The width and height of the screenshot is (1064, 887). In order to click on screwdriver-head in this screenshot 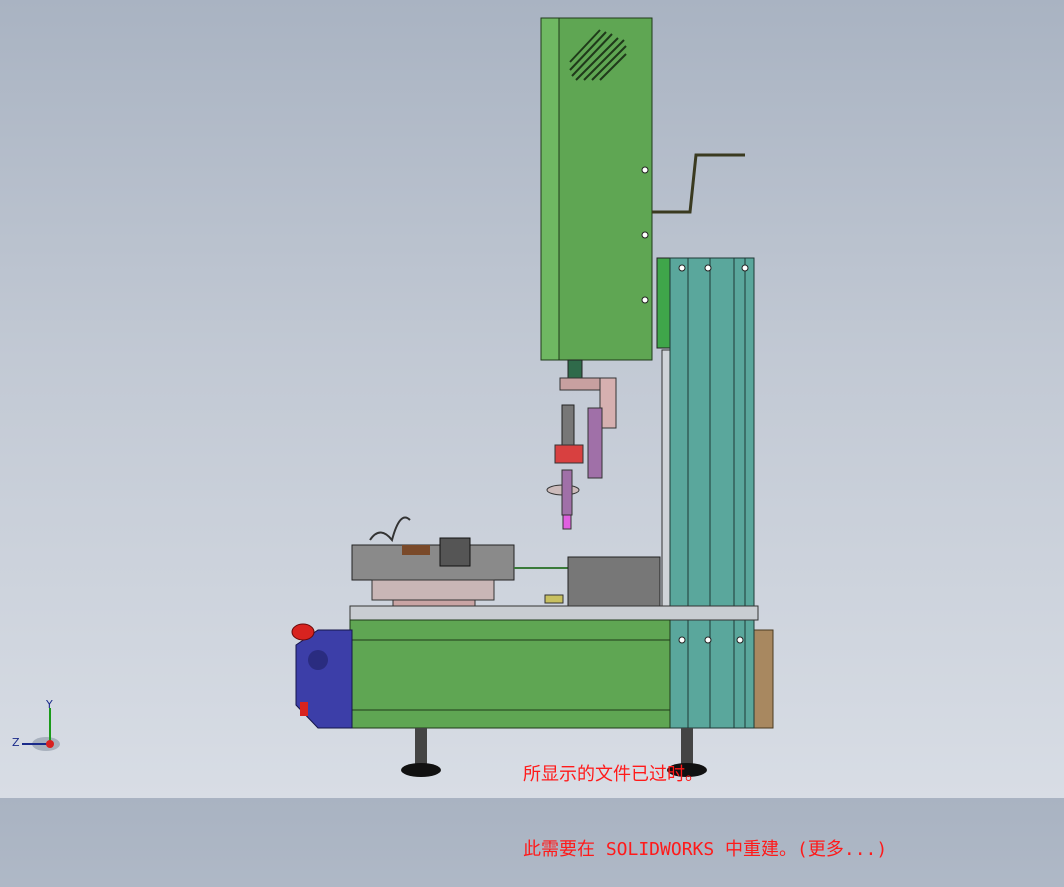, I will do `click(581, 453)`.